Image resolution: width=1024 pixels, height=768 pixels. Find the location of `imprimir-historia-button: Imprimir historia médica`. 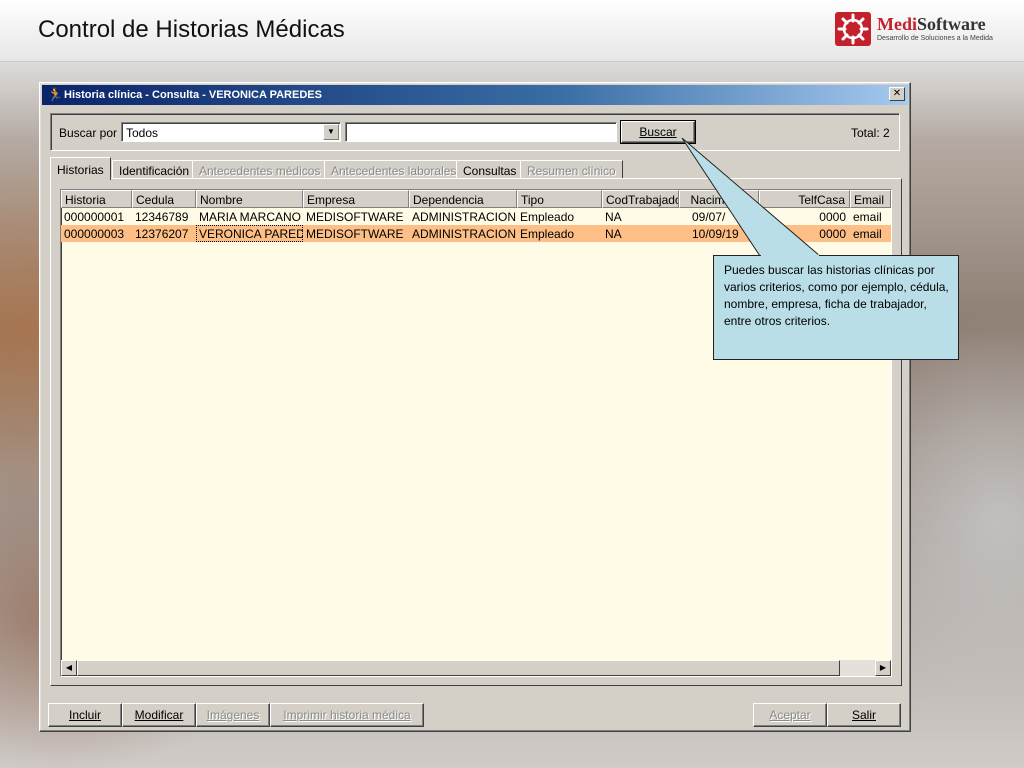

imprimir-historia-button: Imprimir historia médica is located at coordinates (347, 715).